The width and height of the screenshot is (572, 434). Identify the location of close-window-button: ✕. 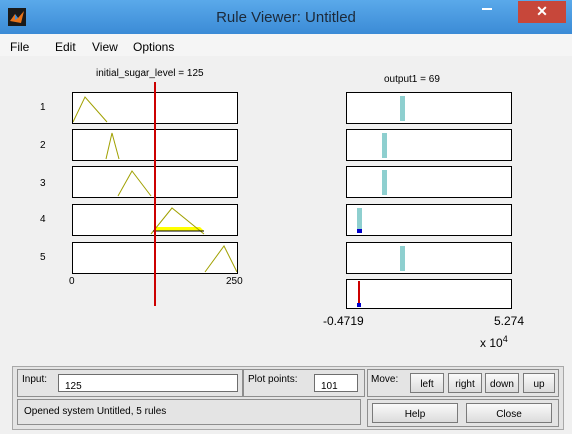
(542, 12).